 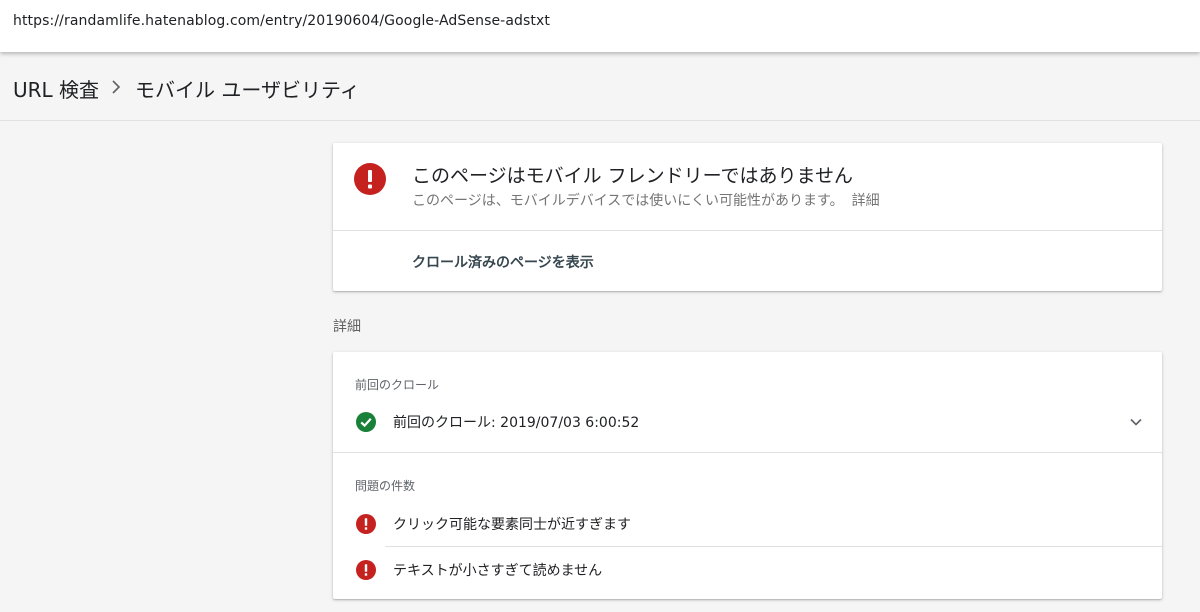 I want to click on detail-link: 詳細, so click(x=866, y=201).